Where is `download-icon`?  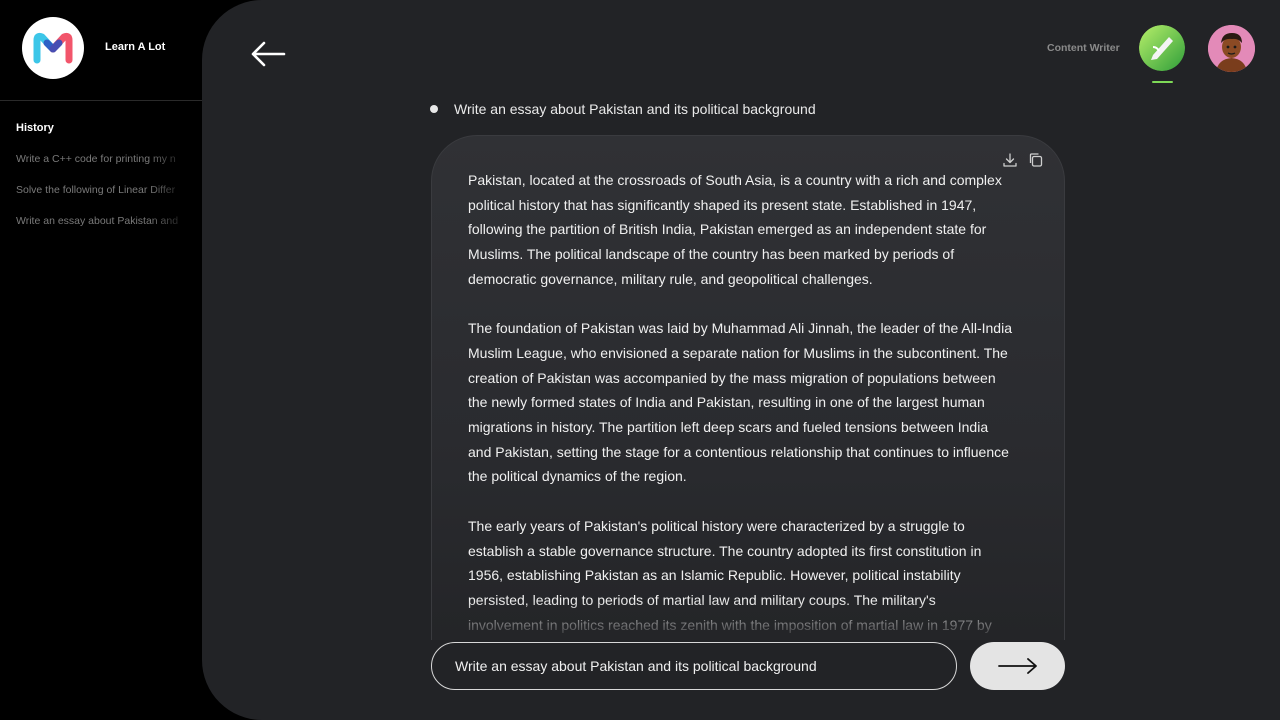 download-icon is located at coordinates (1010, 160).